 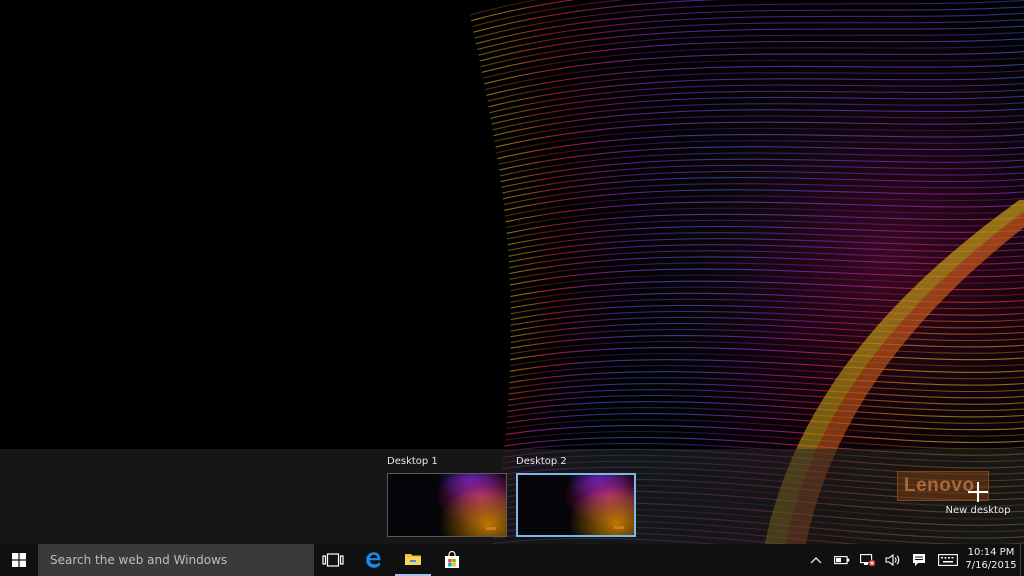 I want to click on desktop-2-label: Desktop 2, so click(x=541, y=461).